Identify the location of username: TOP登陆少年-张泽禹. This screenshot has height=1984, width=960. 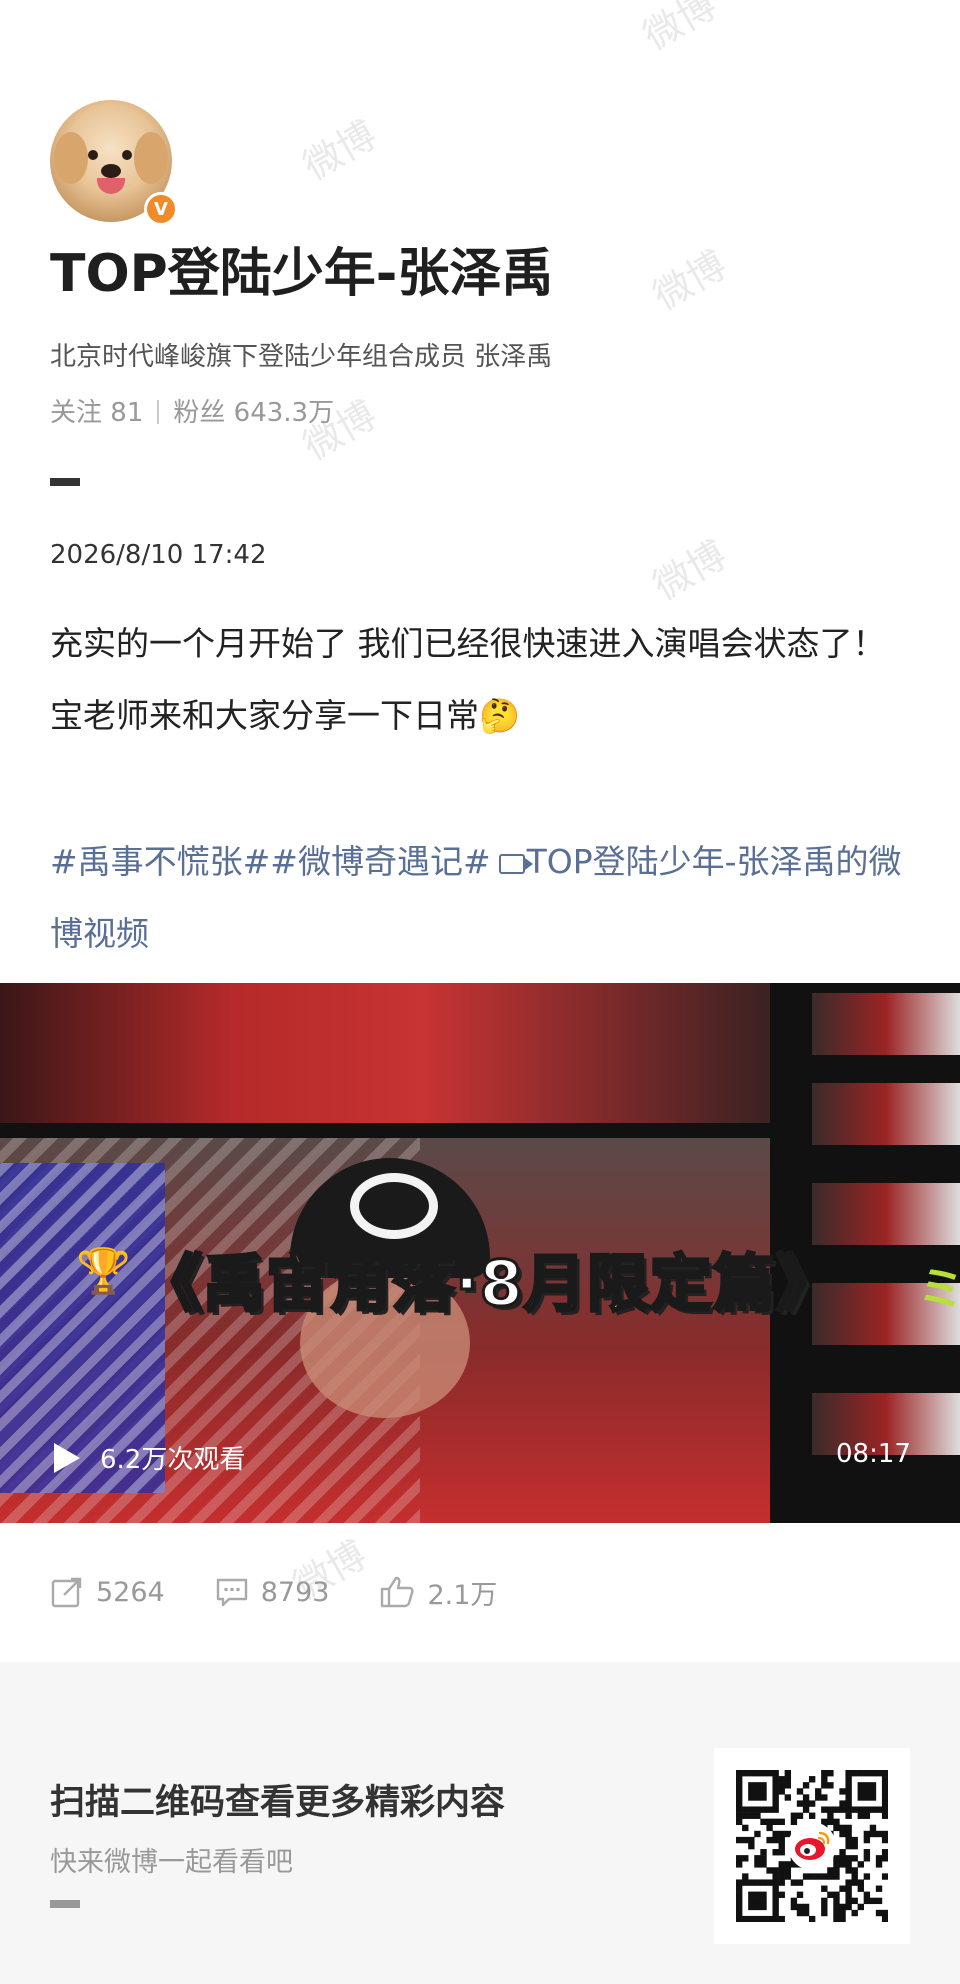
(301, 274).